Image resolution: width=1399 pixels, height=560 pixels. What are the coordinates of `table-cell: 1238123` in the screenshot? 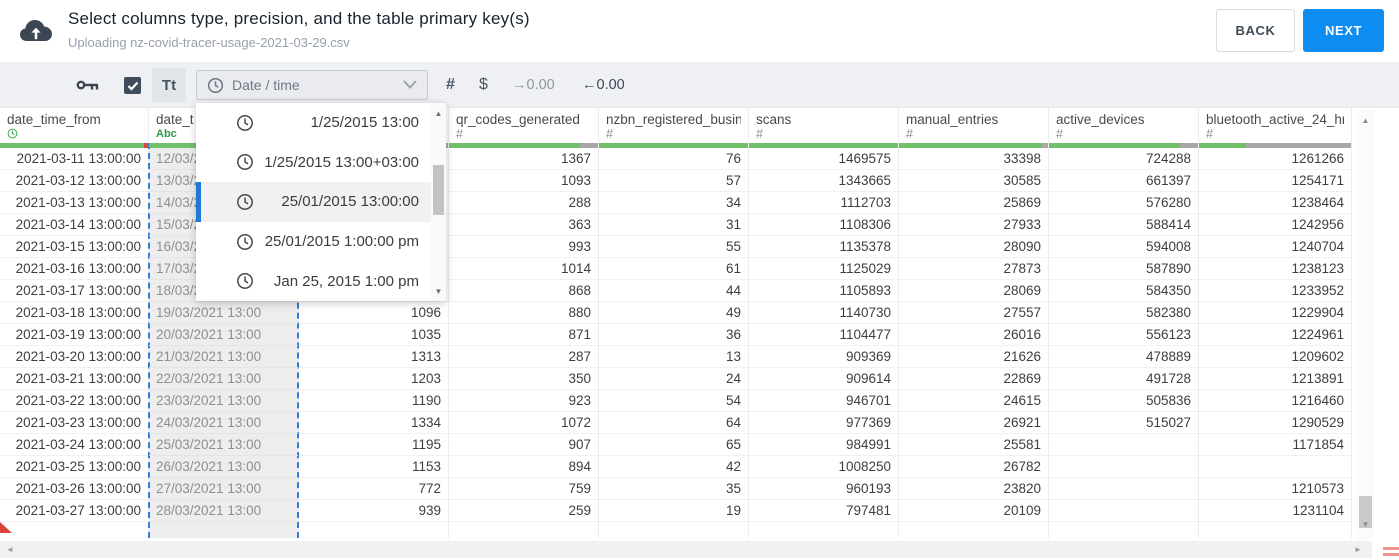 It's located at (1275, 269).